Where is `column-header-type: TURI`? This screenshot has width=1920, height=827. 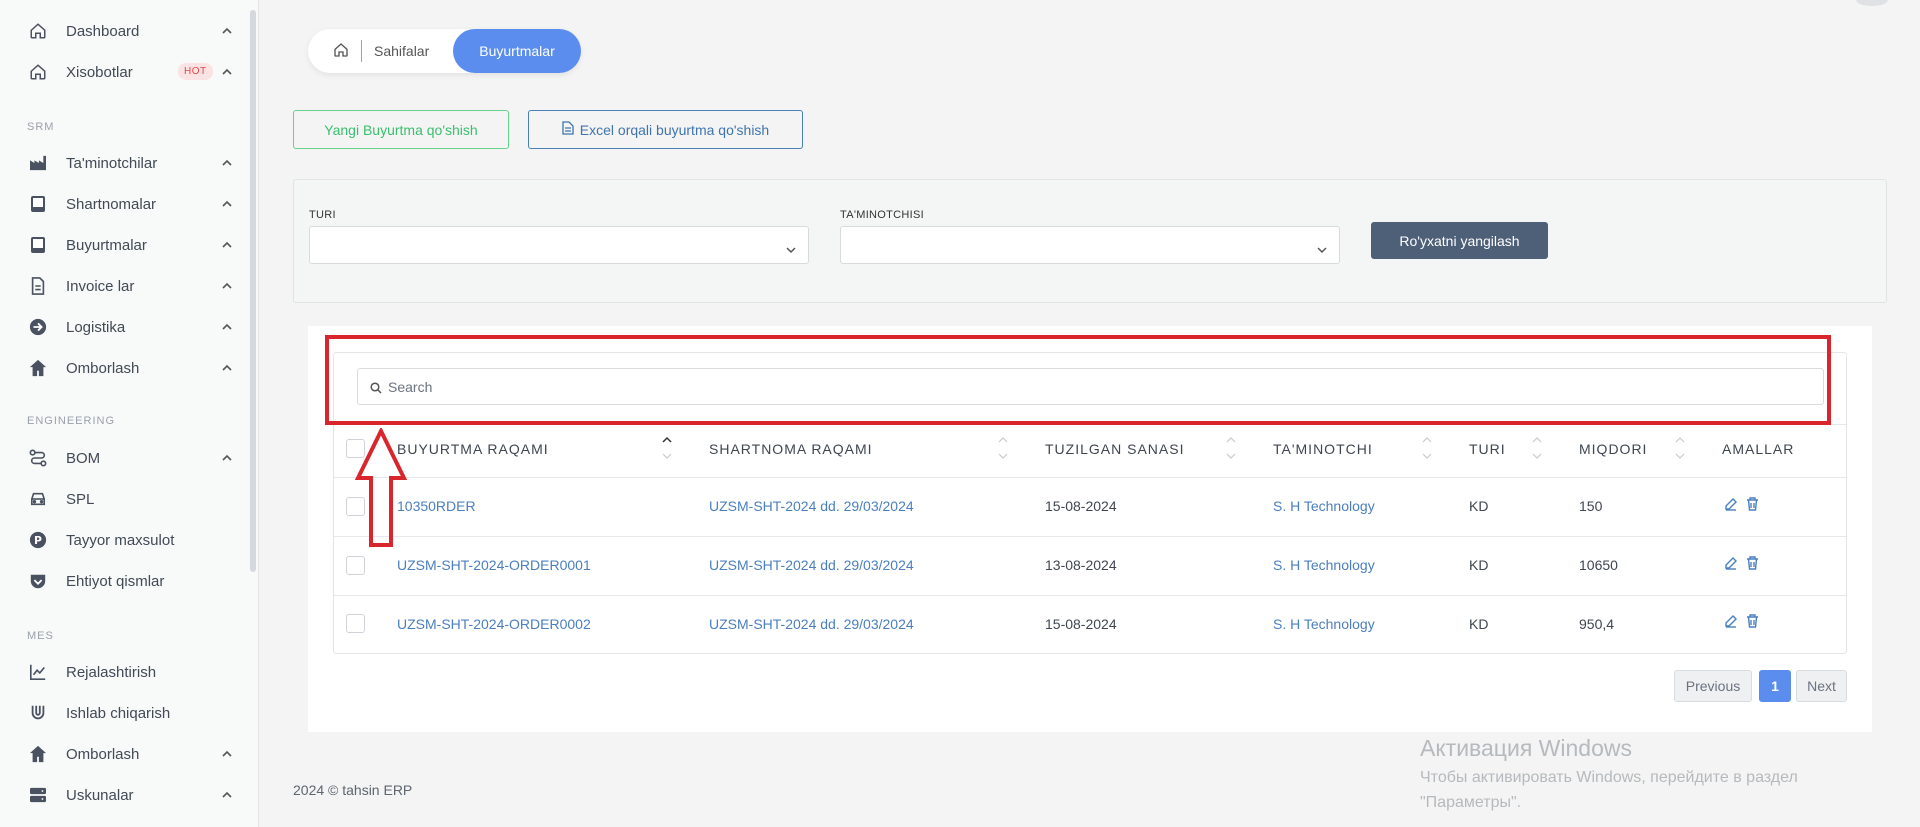 column-header-type: TURI is located at coordinates (1487, 449).